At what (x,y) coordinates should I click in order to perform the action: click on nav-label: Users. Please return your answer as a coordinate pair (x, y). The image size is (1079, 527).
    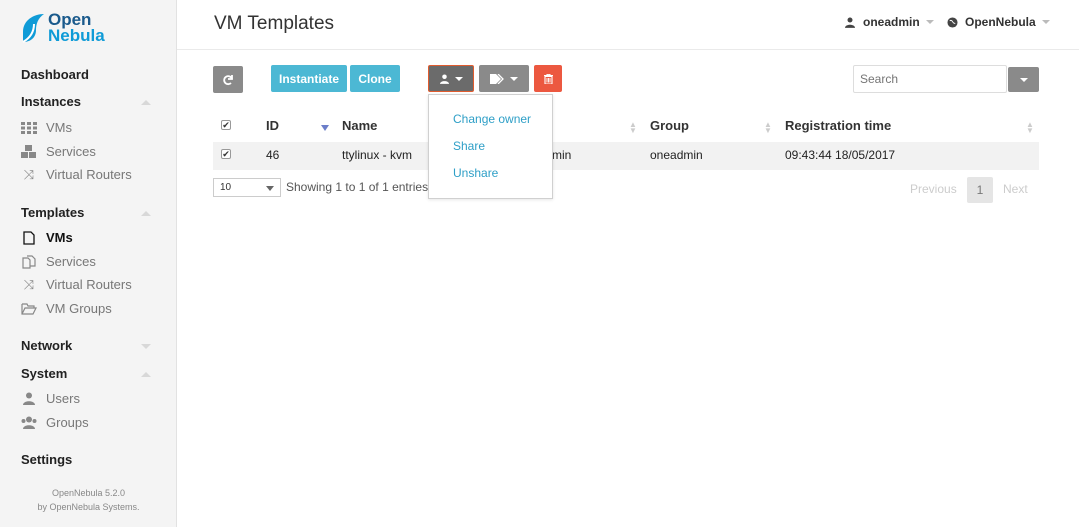
    Looking at the image, I should click on (63, 398).